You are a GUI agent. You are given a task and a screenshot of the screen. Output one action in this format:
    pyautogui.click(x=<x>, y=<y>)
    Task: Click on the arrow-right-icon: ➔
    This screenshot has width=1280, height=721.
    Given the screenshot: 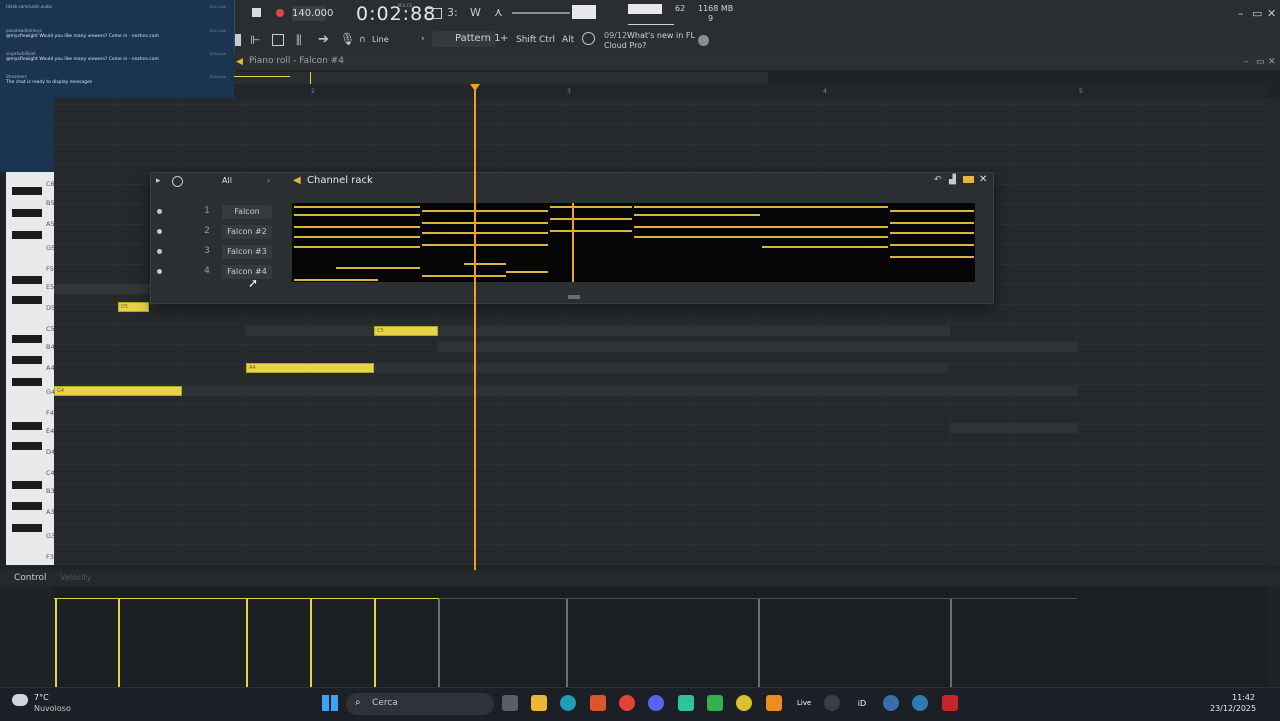 What is the action you would take?
    pyautogui.click(x=323, y=39)
    